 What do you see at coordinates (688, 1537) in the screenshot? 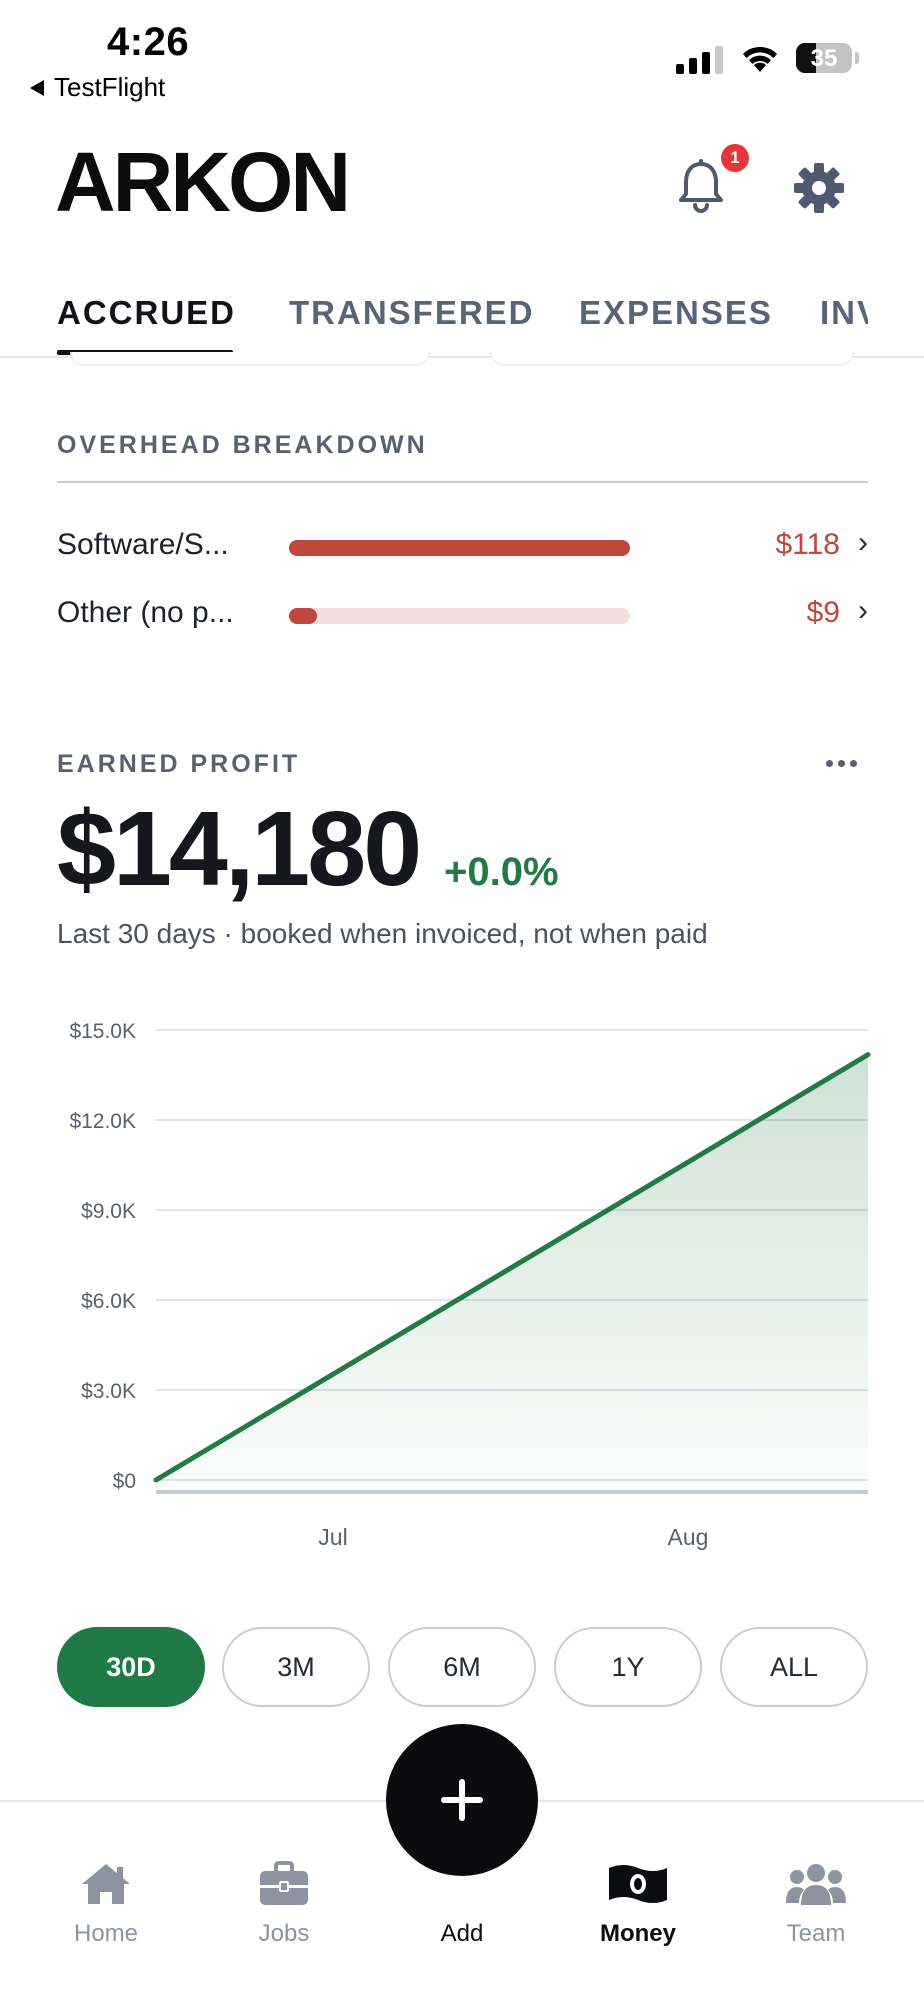
I see `chart-x-tick-label: Aug` at bounding box center [688, 1537].